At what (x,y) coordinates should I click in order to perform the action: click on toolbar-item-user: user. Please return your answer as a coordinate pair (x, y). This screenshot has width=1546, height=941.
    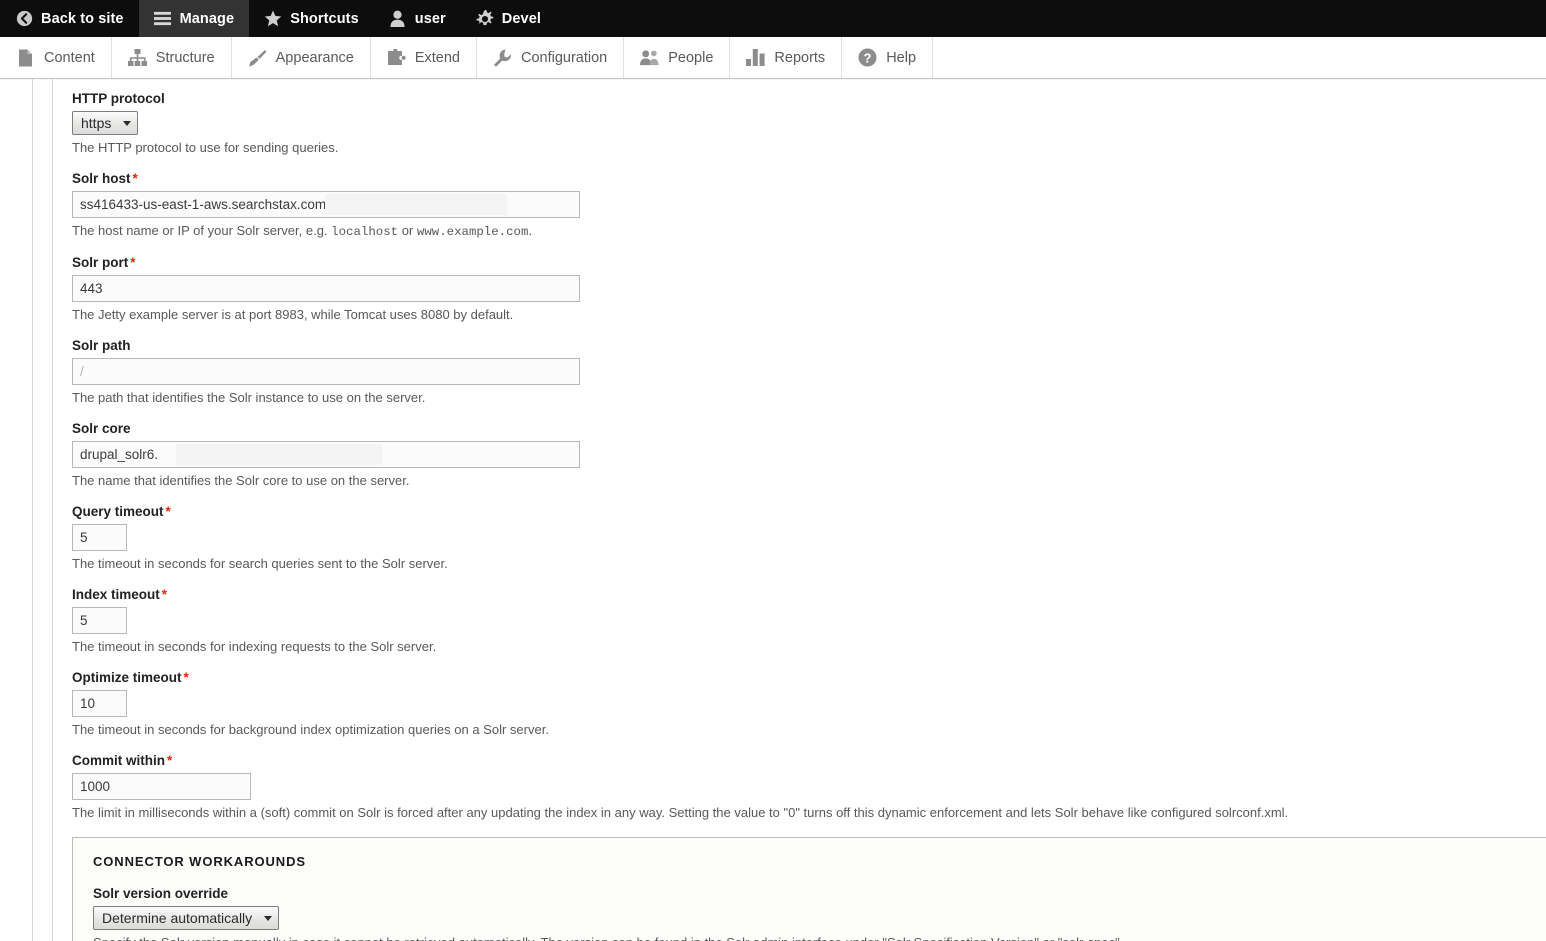
    Looking at the image, I should click on (417, 18).